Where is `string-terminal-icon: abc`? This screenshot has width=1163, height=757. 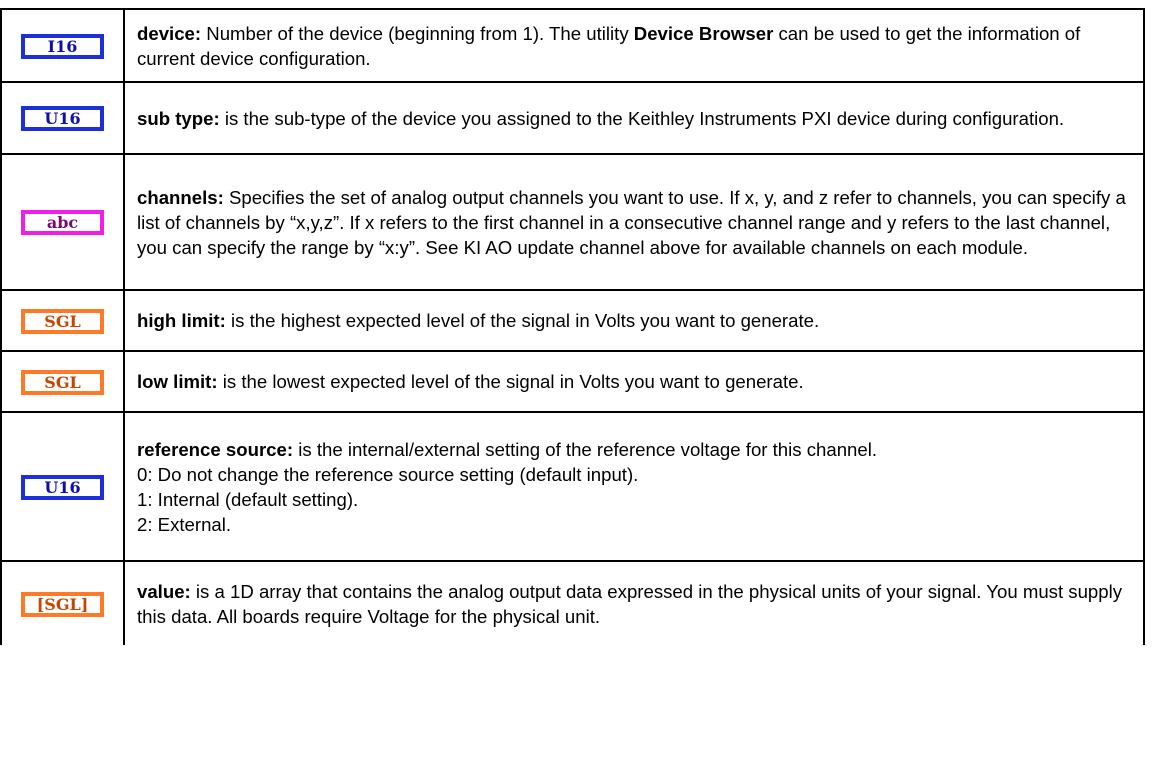
string-terminal-icon: abc is located at coordinates (62, 223).